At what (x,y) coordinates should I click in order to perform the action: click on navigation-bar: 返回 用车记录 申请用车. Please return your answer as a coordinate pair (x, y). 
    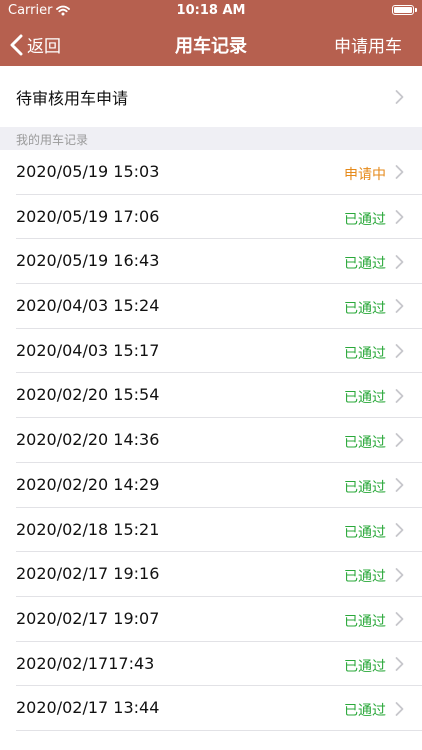
    Looking at the image, I should click on (211, 44).